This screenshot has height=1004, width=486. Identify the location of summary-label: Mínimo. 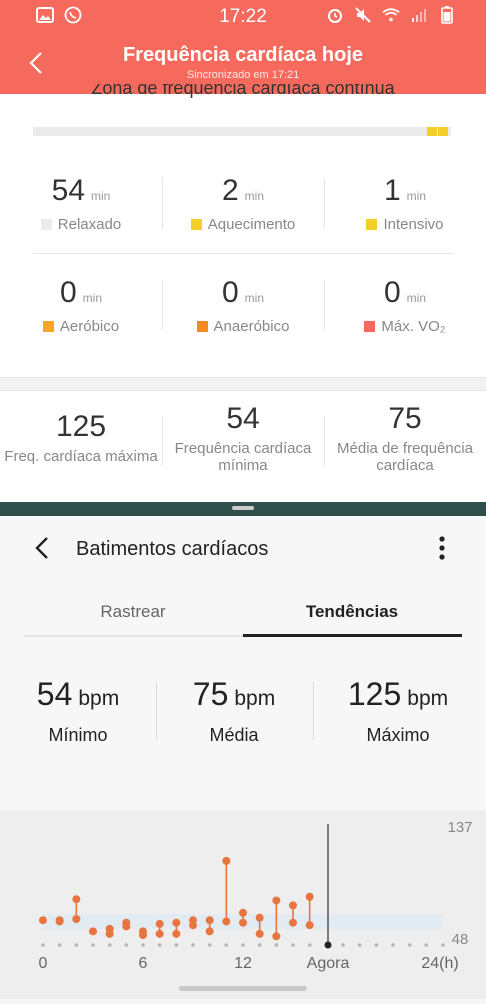
(78, 735).